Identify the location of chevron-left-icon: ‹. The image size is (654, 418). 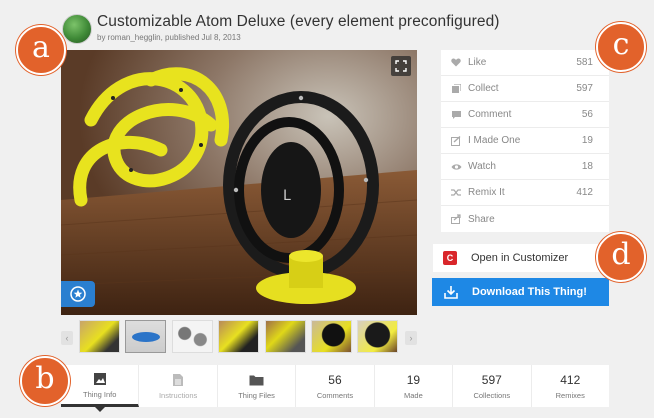
(67, 338).